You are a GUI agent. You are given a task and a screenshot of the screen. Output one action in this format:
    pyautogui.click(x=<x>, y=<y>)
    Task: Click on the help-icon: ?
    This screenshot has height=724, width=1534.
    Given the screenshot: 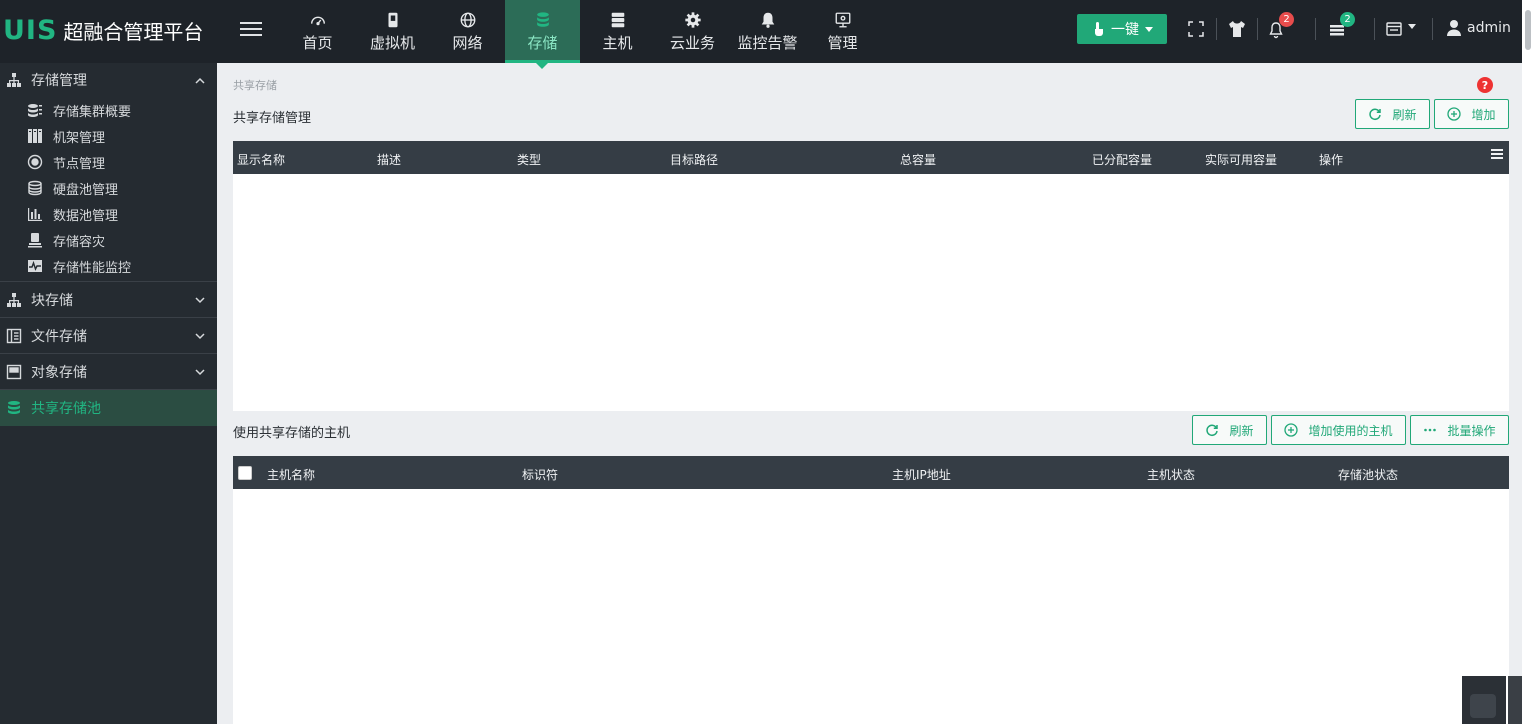 What is the action you would take?
    pyautogui.click(x=1485, y=85)
    